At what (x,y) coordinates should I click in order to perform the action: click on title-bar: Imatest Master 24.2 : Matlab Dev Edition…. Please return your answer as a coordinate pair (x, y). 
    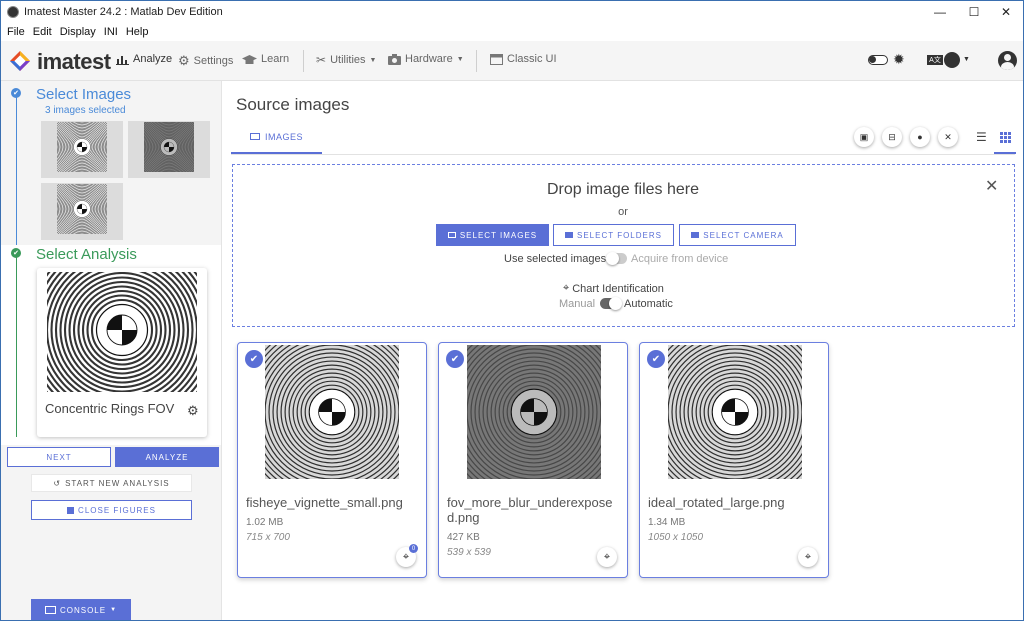
    Looking at the image, I should click on (512, 12).